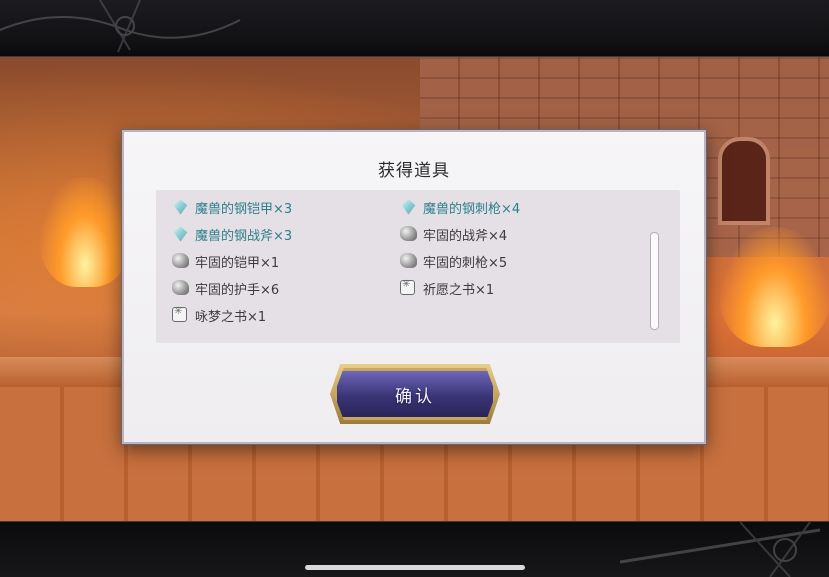  I want to click on items-scrollbar, so click(654, 281).